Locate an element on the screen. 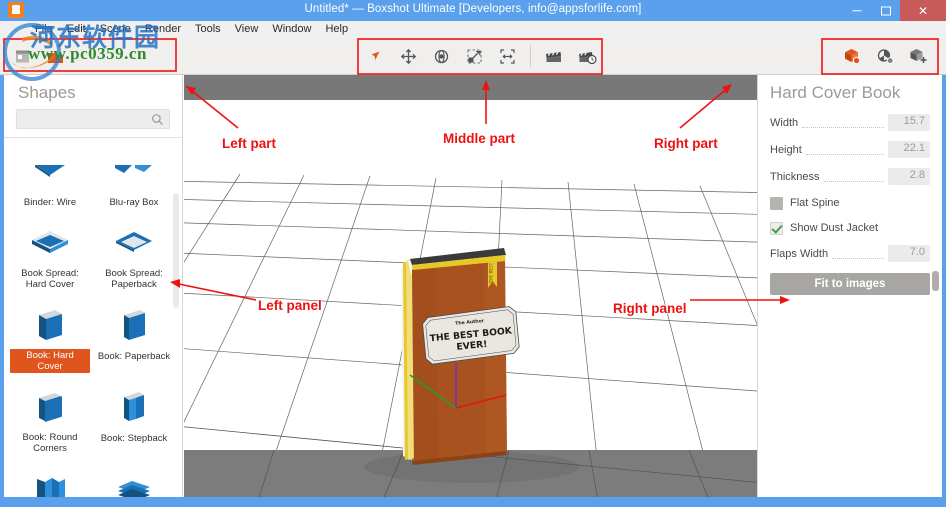  shapes-search-wrapper is located at coordinates (93, 122).